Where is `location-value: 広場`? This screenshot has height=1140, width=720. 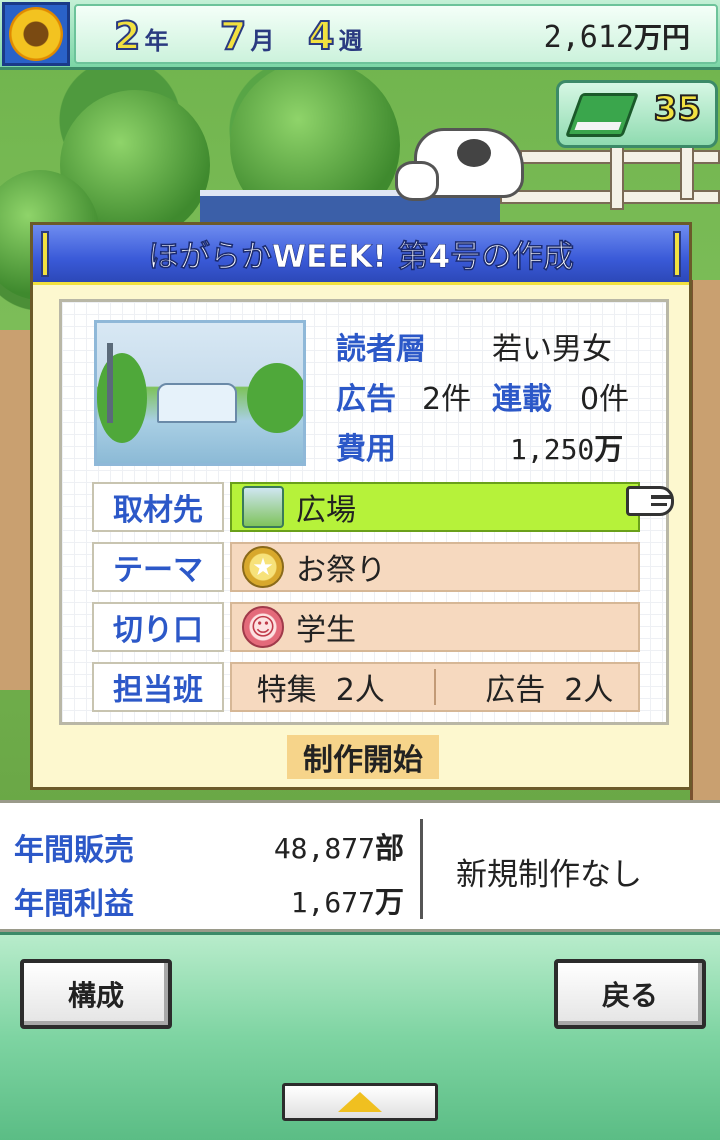
location-value: 広場 is located at coordinates (435, 507).